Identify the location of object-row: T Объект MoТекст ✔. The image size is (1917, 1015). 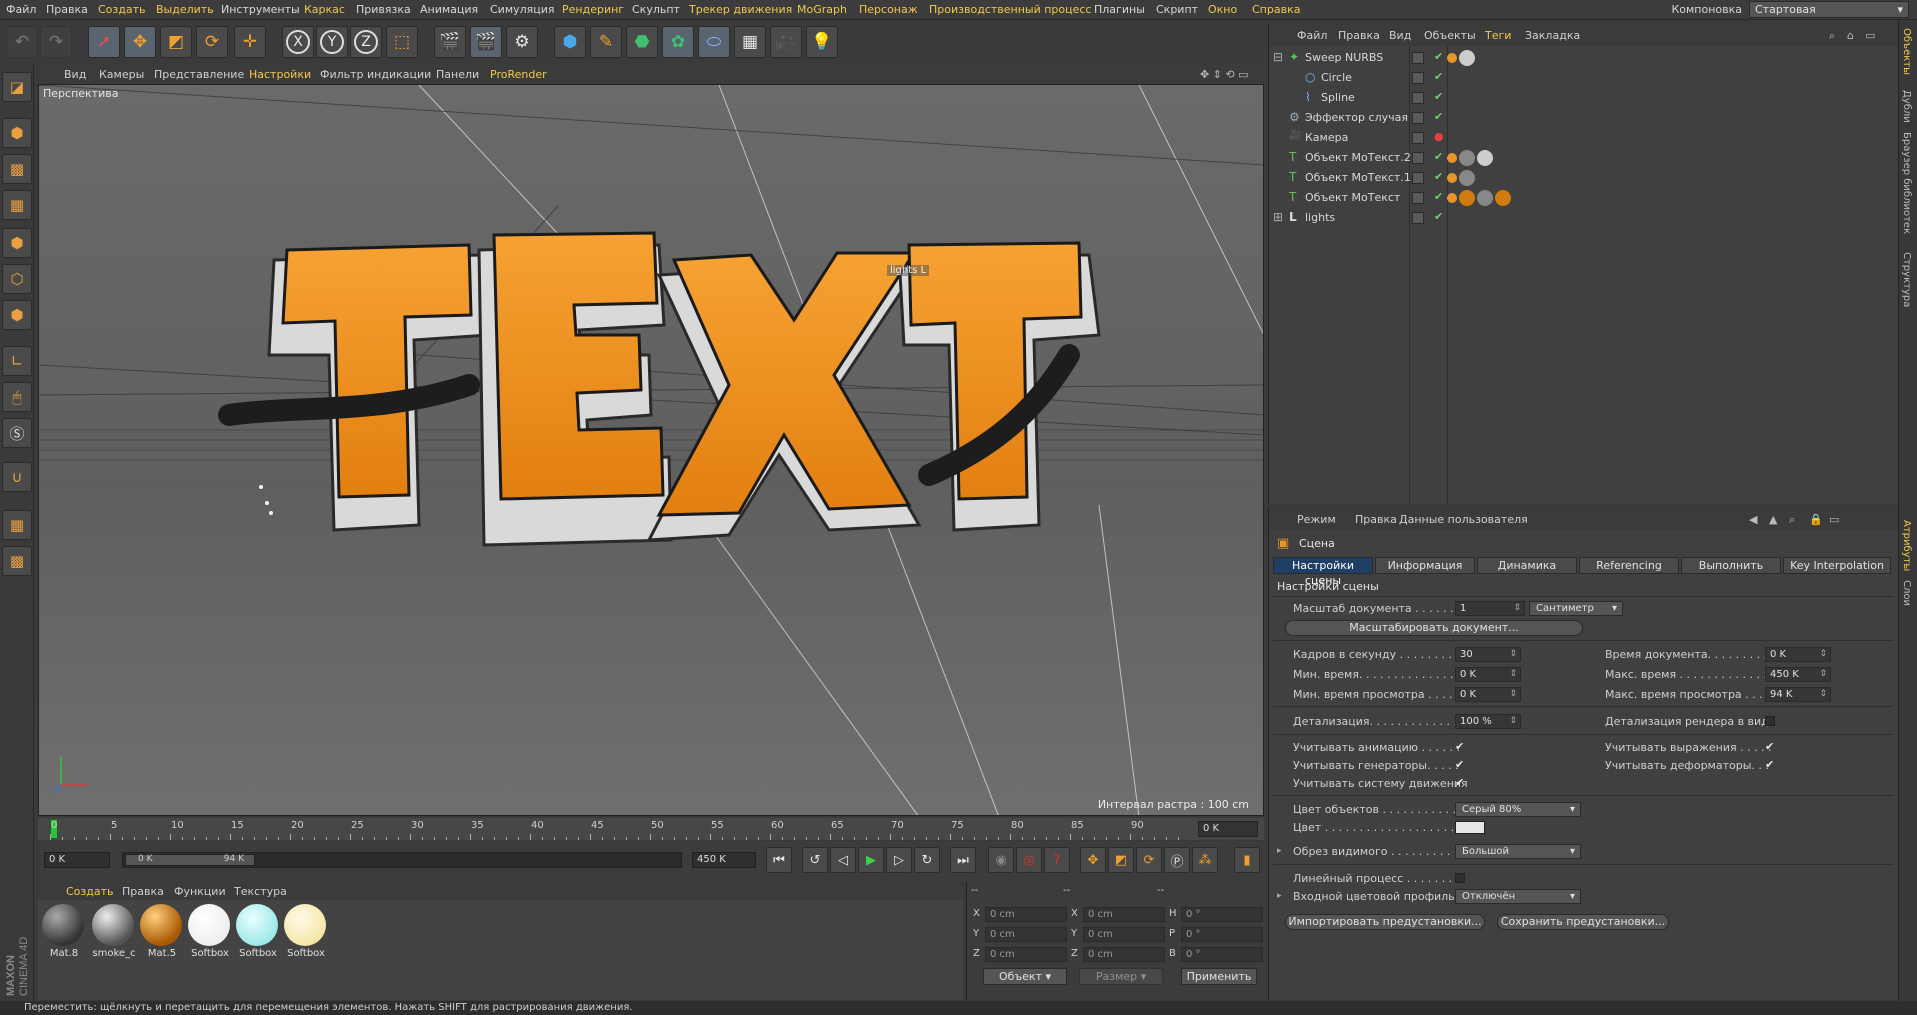
(1584, 198).